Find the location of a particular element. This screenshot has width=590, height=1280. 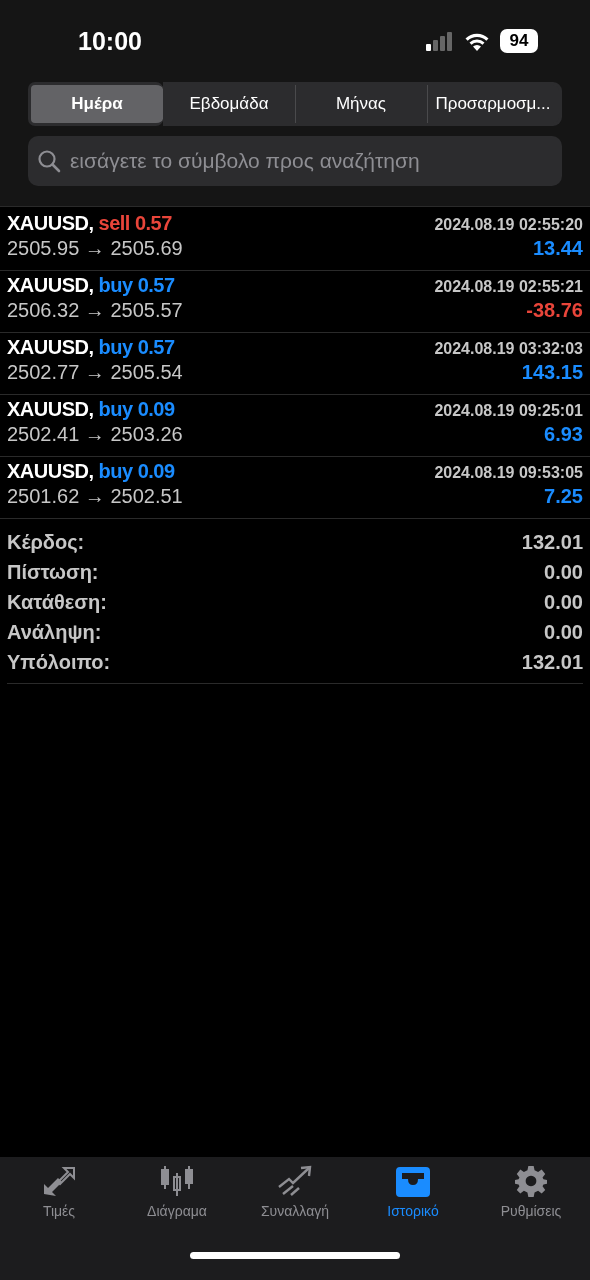

summary-label: Πίστωση: is located at coordinates (53, 572).